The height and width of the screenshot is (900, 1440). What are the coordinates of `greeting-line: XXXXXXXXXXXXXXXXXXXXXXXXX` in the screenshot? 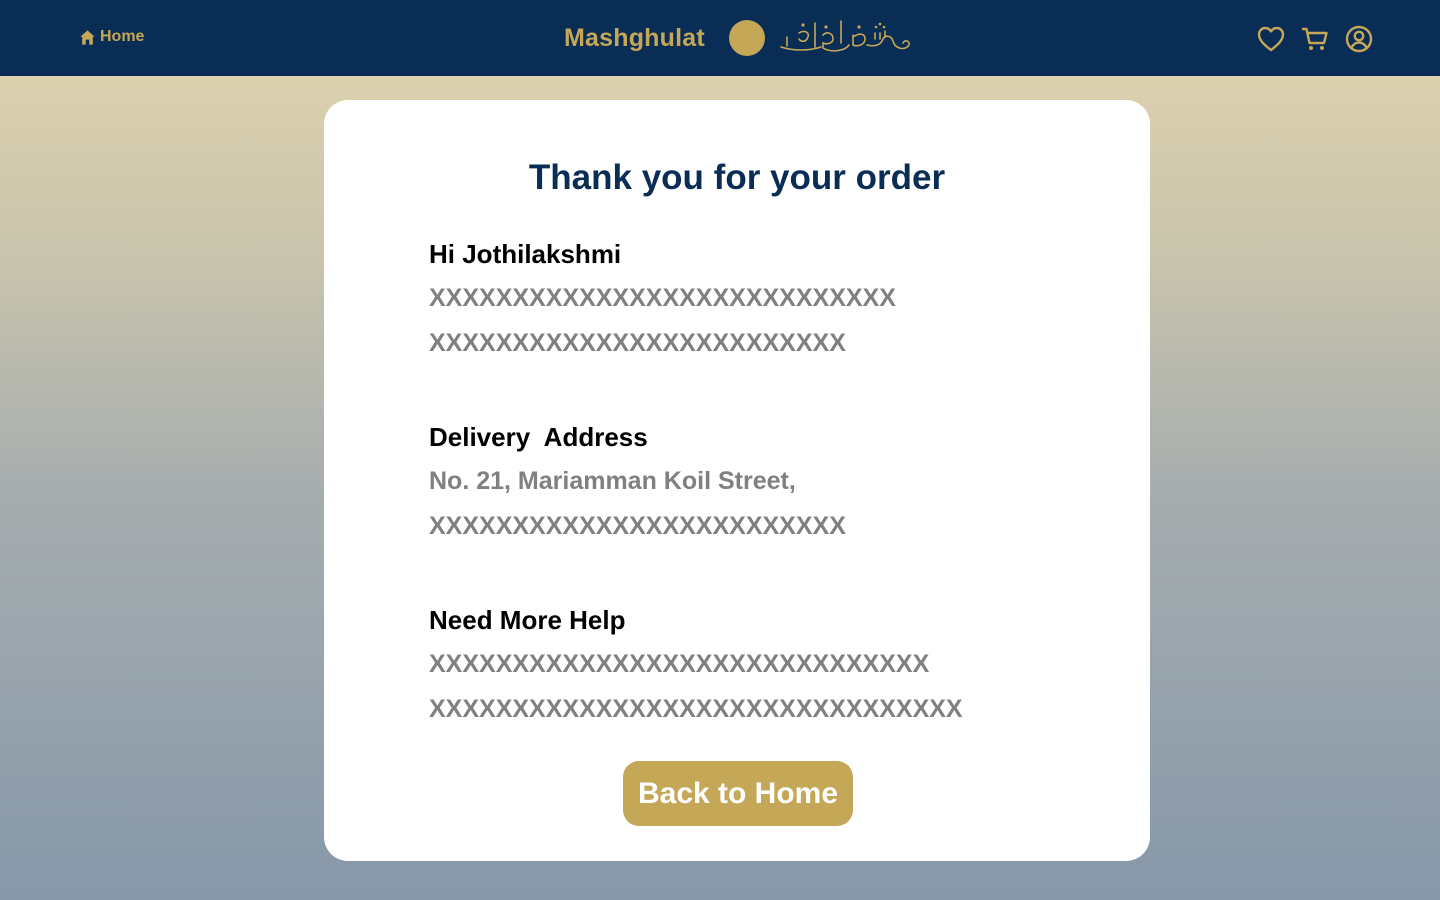 It's located at (637, 343).